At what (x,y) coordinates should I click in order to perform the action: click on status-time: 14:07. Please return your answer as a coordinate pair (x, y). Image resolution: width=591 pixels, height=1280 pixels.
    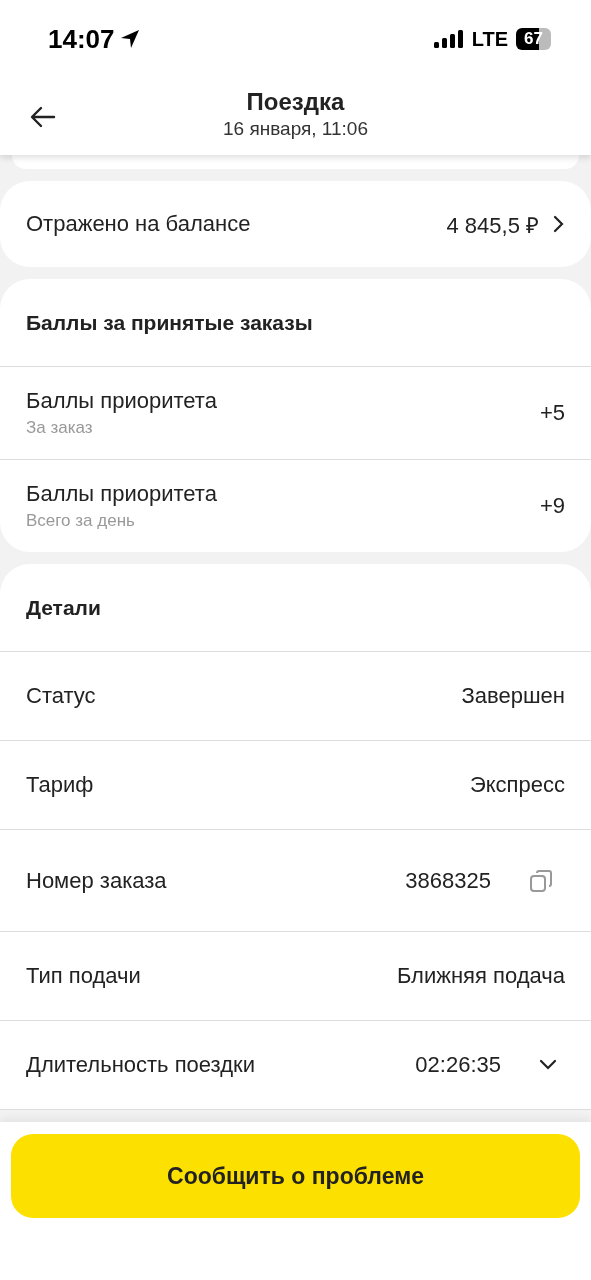
    Looking at the image, I should click on (81, 39).